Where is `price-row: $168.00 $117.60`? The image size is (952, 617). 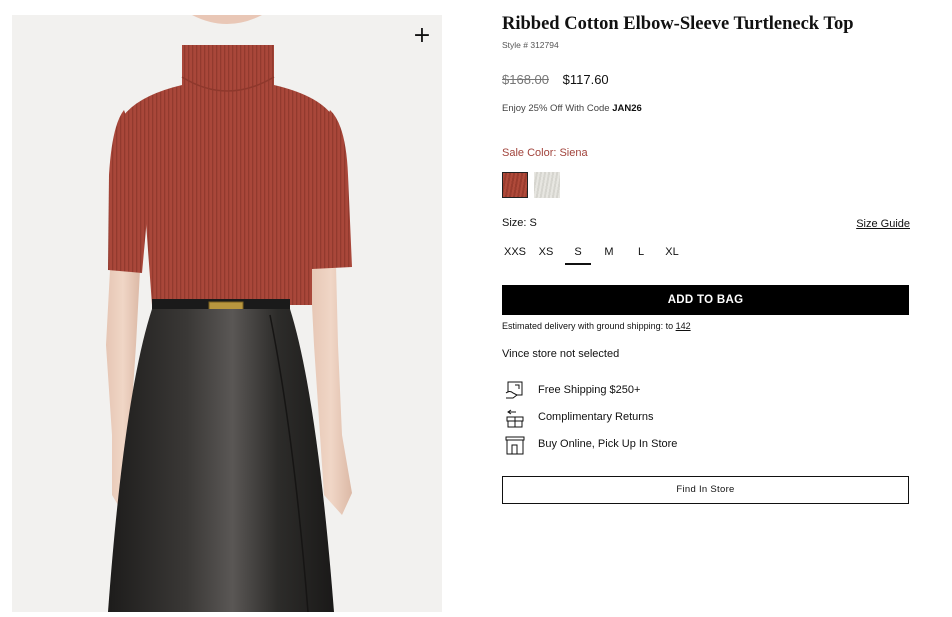 price-row: $168.00 $117.60 is located at coordinates (555, 79).